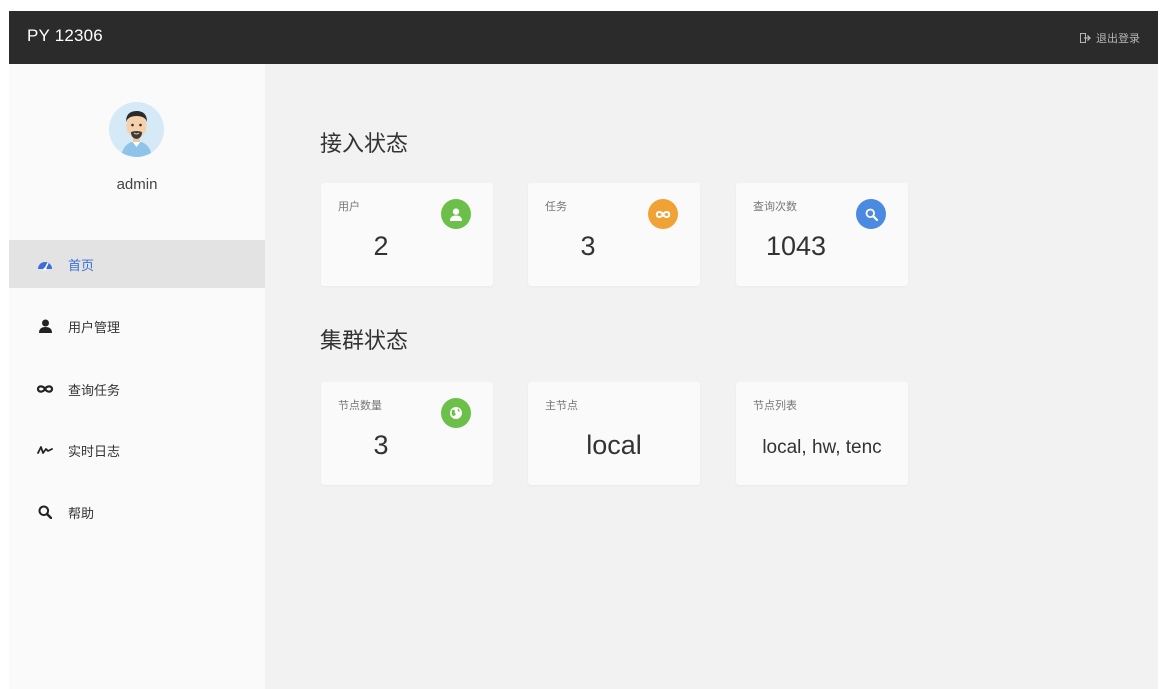 This screenshot has width=1161, height=689. I want to click on card-tasks: 任务 3, so click(614, 234).